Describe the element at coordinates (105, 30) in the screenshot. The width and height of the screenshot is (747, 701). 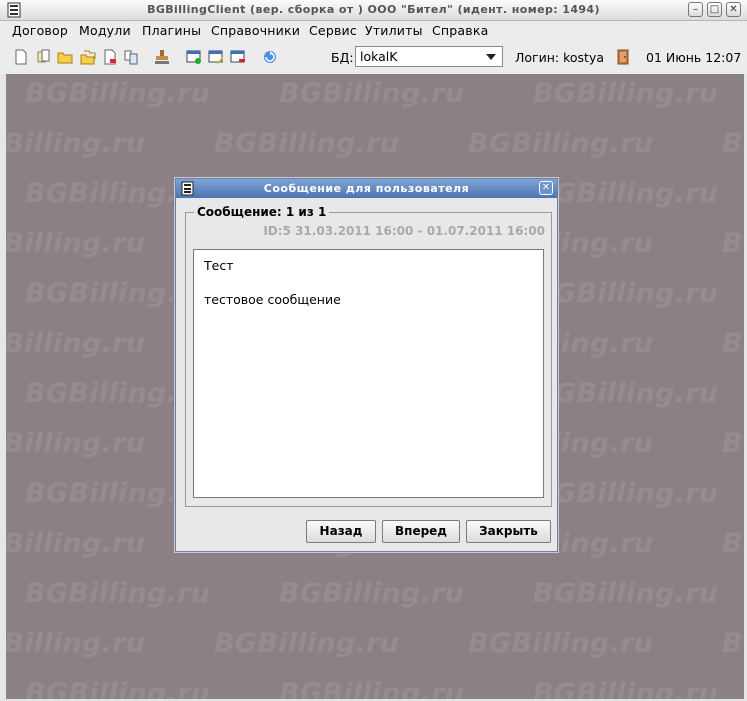
I see `menu-modules: Модули` at that location.